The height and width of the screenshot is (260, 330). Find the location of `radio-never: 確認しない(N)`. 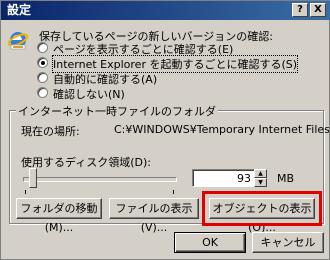

radio-never: 確認しない(N) is located at coordinates (137, 93).